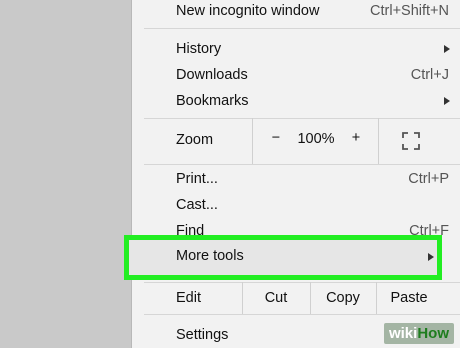 The width and height of the screenshot is (460, 348). What do you see at coordinates (276, 298) in the screenshot?
I see `cut-button: Cut` at bounding box center [276, 298].